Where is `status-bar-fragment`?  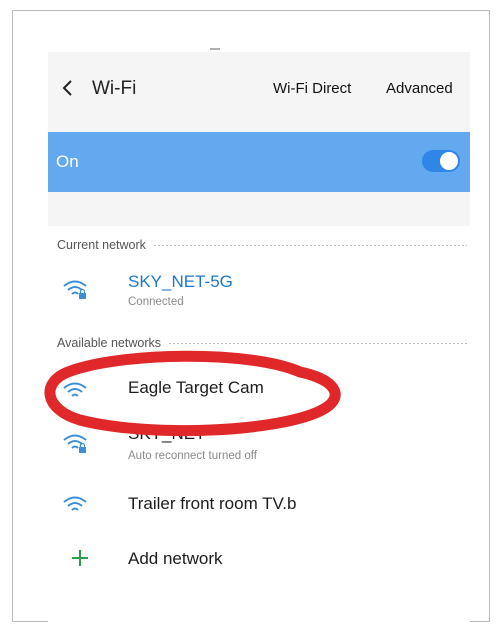
status-bar-fragment is located at coordinates (215, 49).